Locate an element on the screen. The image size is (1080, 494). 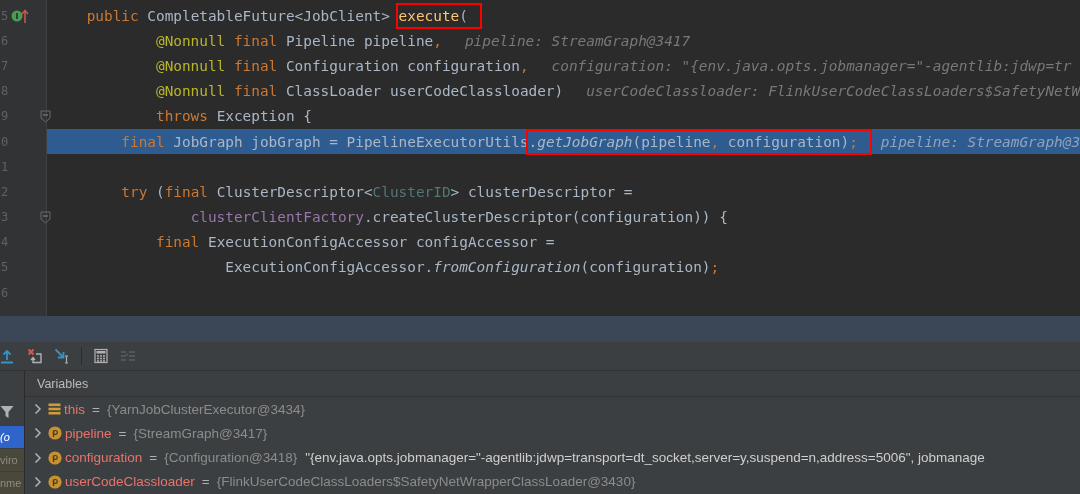
stack-frame-item: viro is located at coordinates (12, 460).